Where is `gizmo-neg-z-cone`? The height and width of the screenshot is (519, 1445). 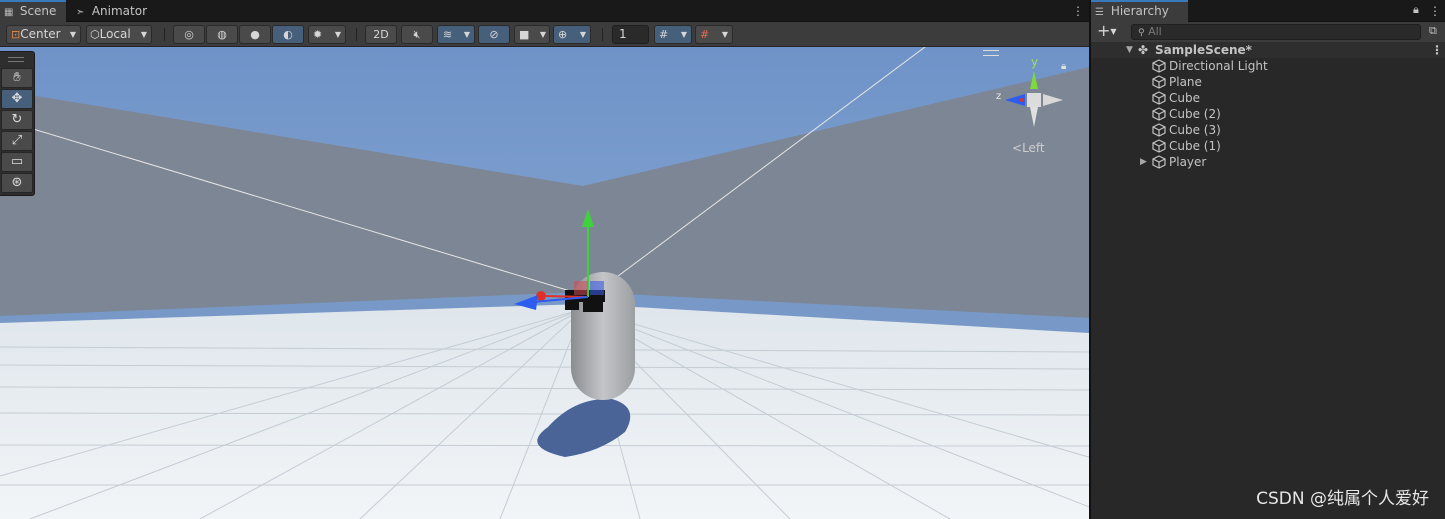
gizmo-neg-z-cone is located at coordinates (1053, 100).